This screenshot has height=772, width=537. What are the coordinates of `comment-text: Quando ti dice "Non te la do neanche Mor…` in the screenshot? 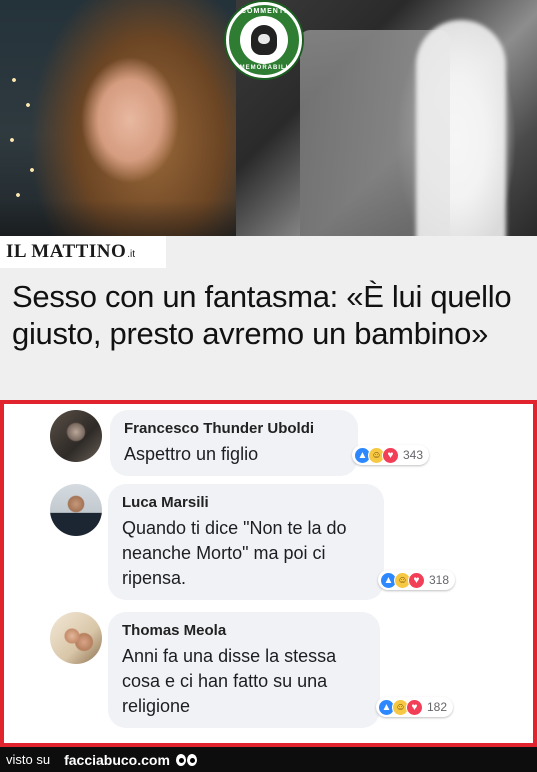 It's located at (234, 553).